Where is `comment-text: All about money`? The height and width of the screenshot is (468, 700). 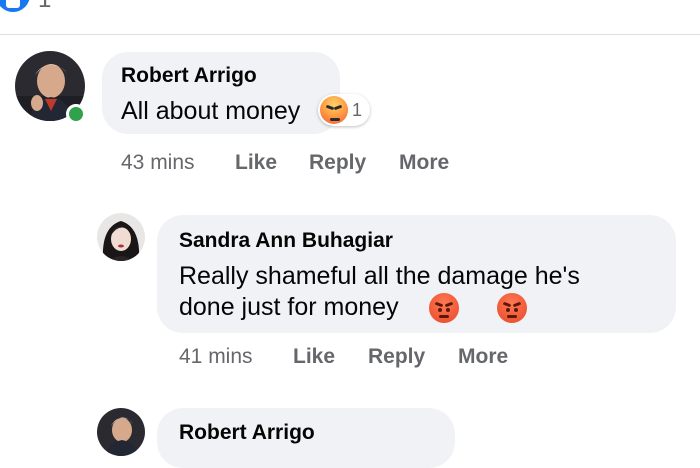 comment-text: All about money is located at coordinates (211, 111).